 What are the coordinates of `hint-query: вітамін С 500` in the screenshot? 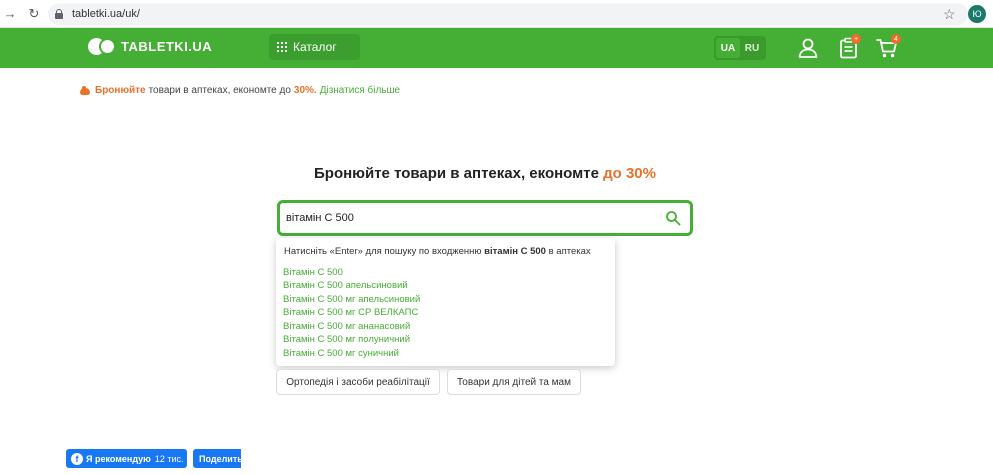 It's located at (515, 251).